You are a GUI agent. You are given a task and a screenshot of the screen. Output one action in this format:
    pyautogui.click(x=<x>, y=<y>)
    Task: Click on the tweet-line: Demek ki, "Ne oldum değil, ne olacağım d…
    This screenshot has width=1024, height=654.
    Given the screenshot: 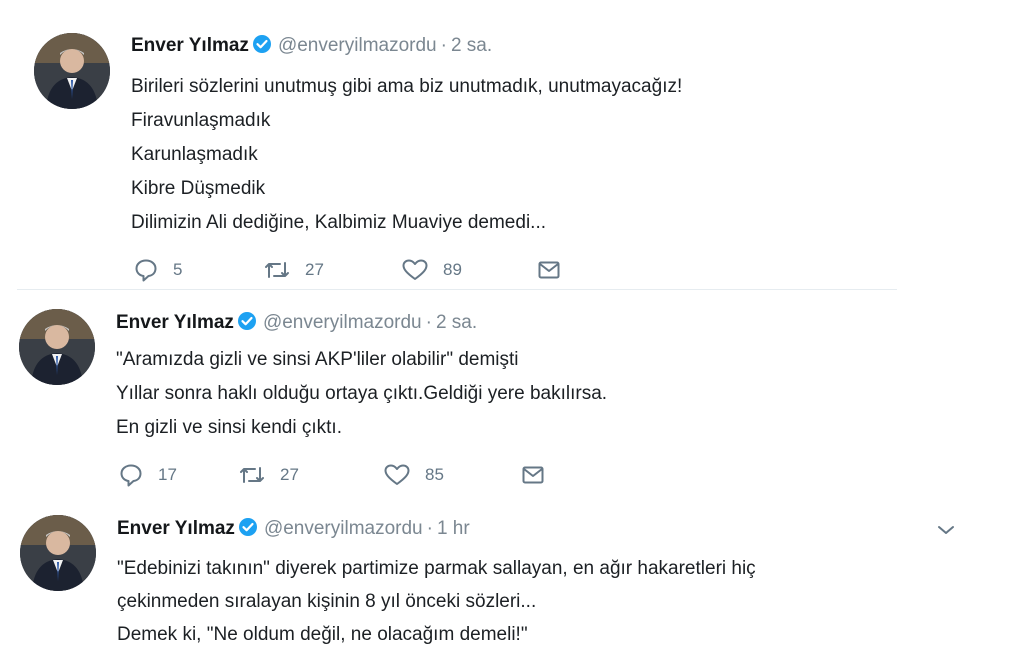 What is the action you would take?
    pyautogui.click(x=322, y=634)
    